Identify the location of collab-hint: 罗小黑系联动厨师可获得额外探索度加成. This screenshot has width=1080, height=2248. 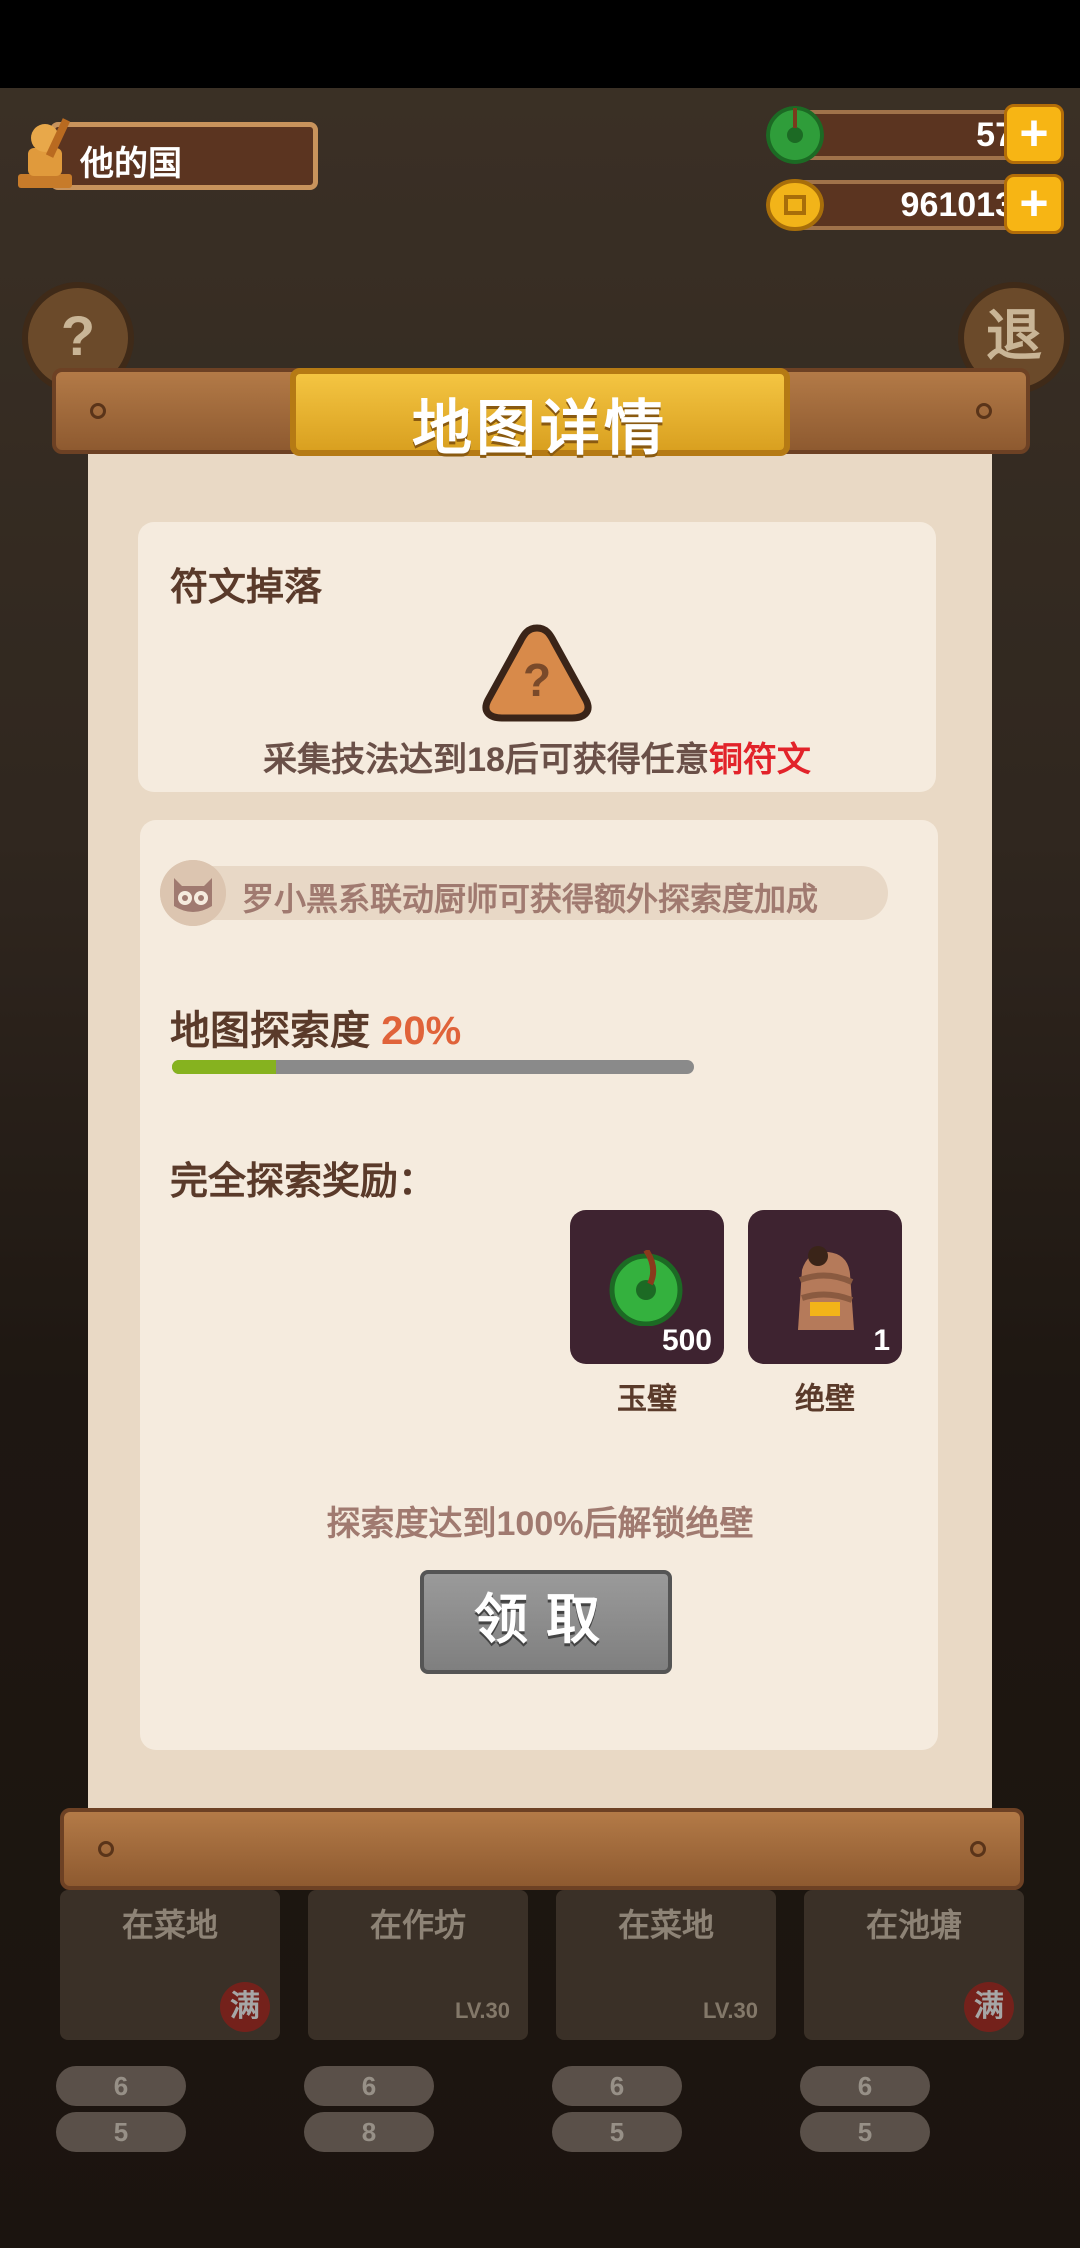
(524, 893).